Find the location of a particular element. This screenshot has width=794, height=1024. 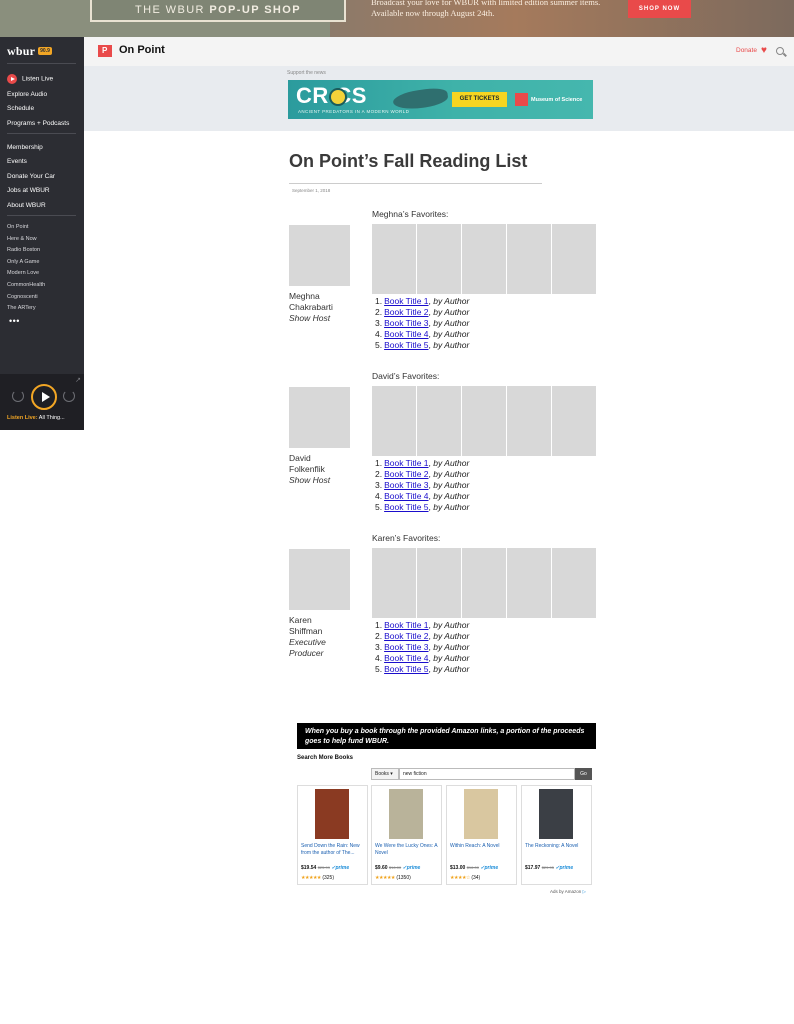

nav-programs-podcasts: Programs + Podcasts is located at coordinates (38, 123).